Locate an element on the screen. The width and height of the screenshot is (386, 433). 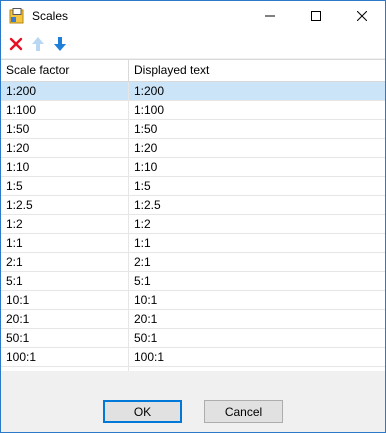
close-icon is located at coordinates (362, 17).